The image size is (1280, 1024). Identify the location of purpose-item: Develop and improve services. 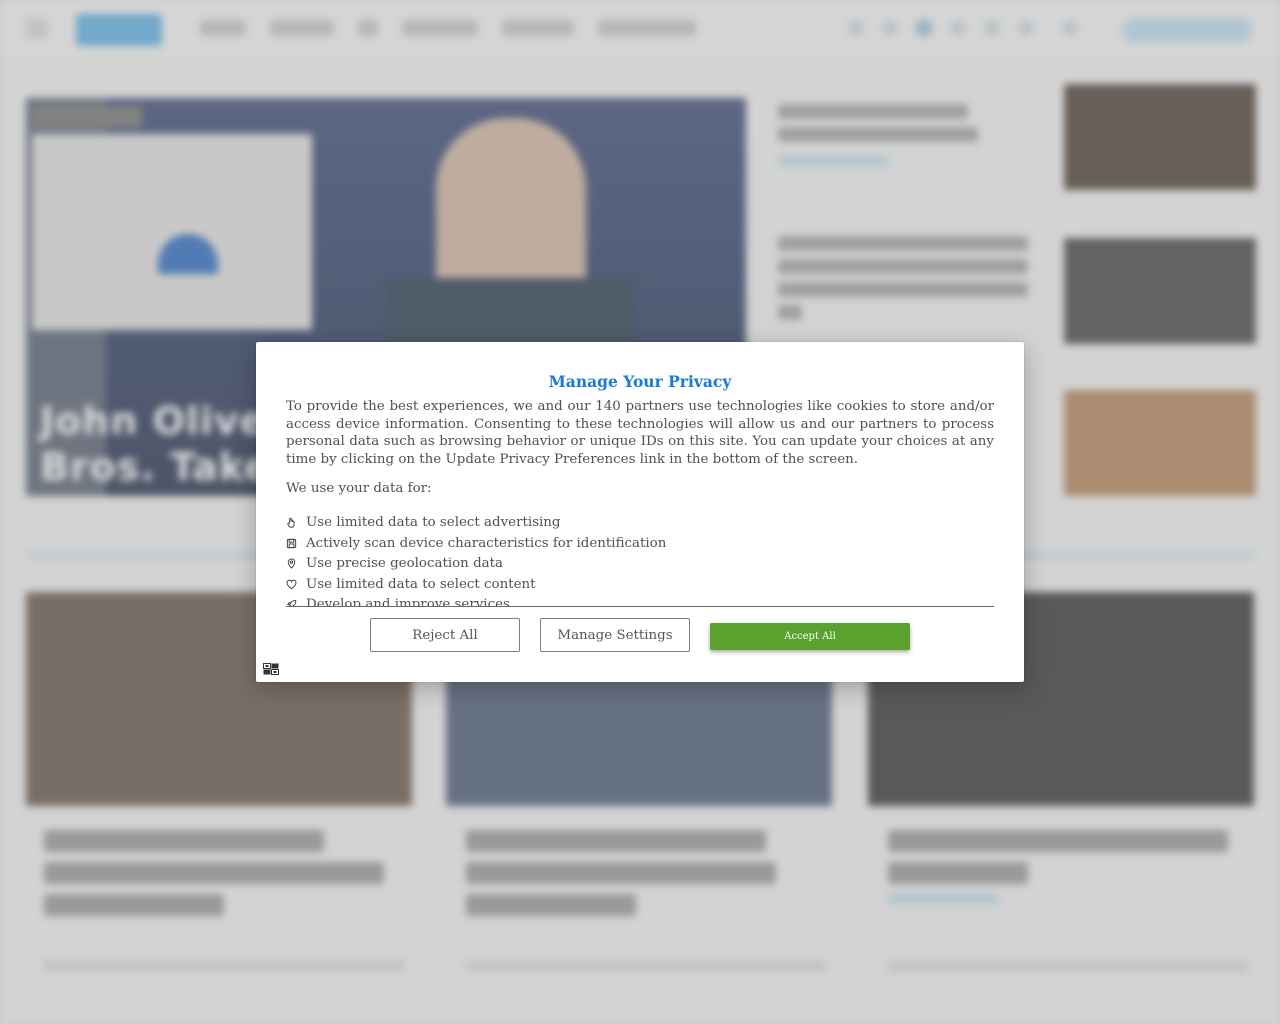
(640, 601).